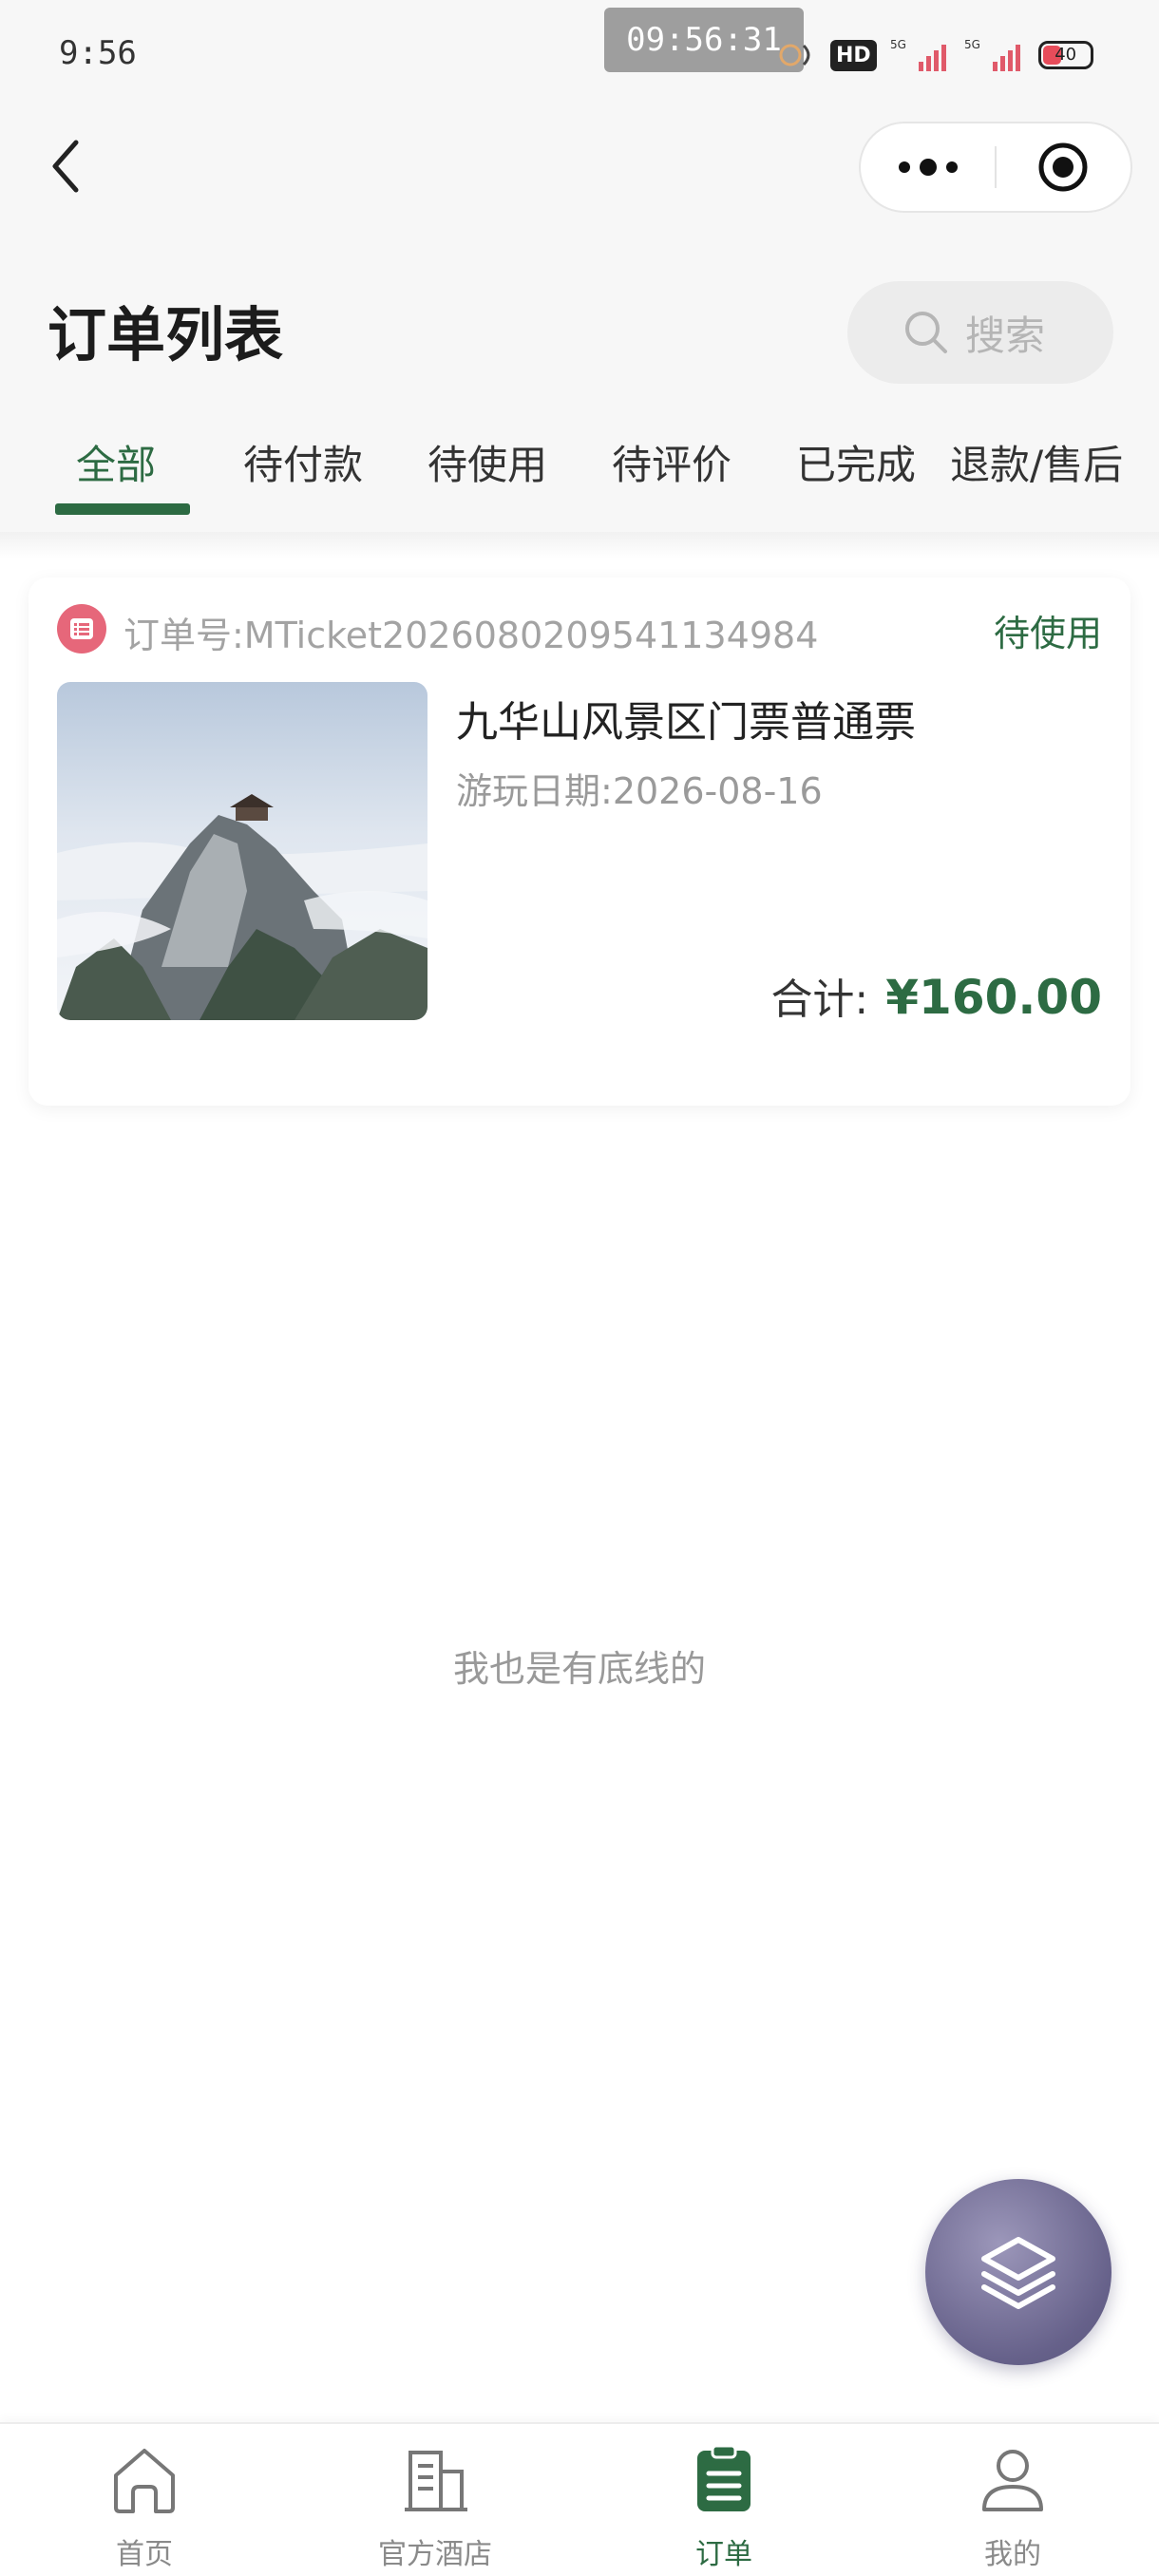 This screenshot has width=1159, height=2576. What do you see at coordinates (993, 998) in the screenshot?
I see `total-amount: ¥160.00` at bounding box center [993, 998].